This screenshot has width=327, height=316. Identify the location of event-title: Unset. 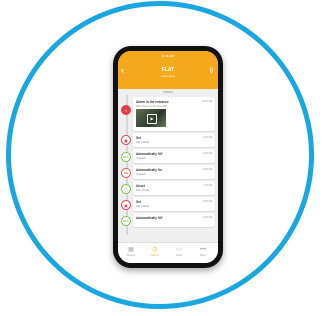
(140, 186).